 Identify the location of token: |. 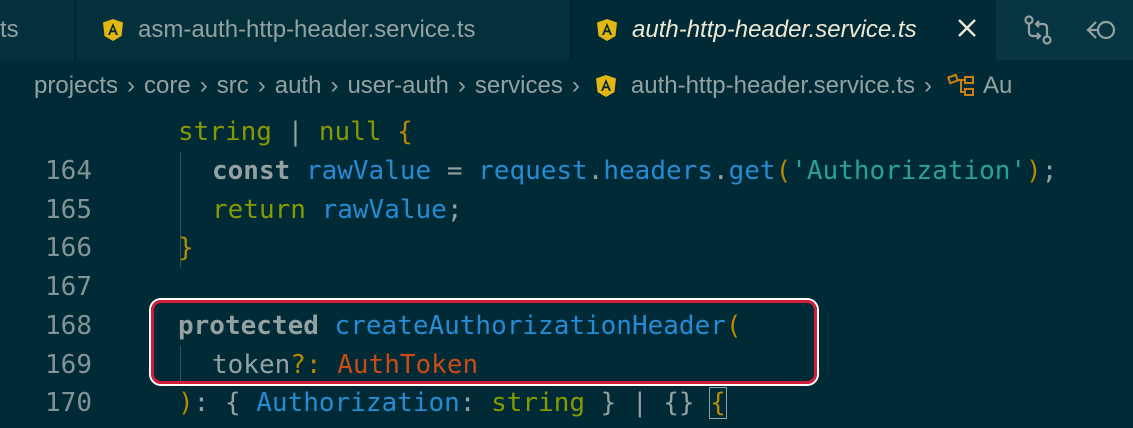
(295, 132).